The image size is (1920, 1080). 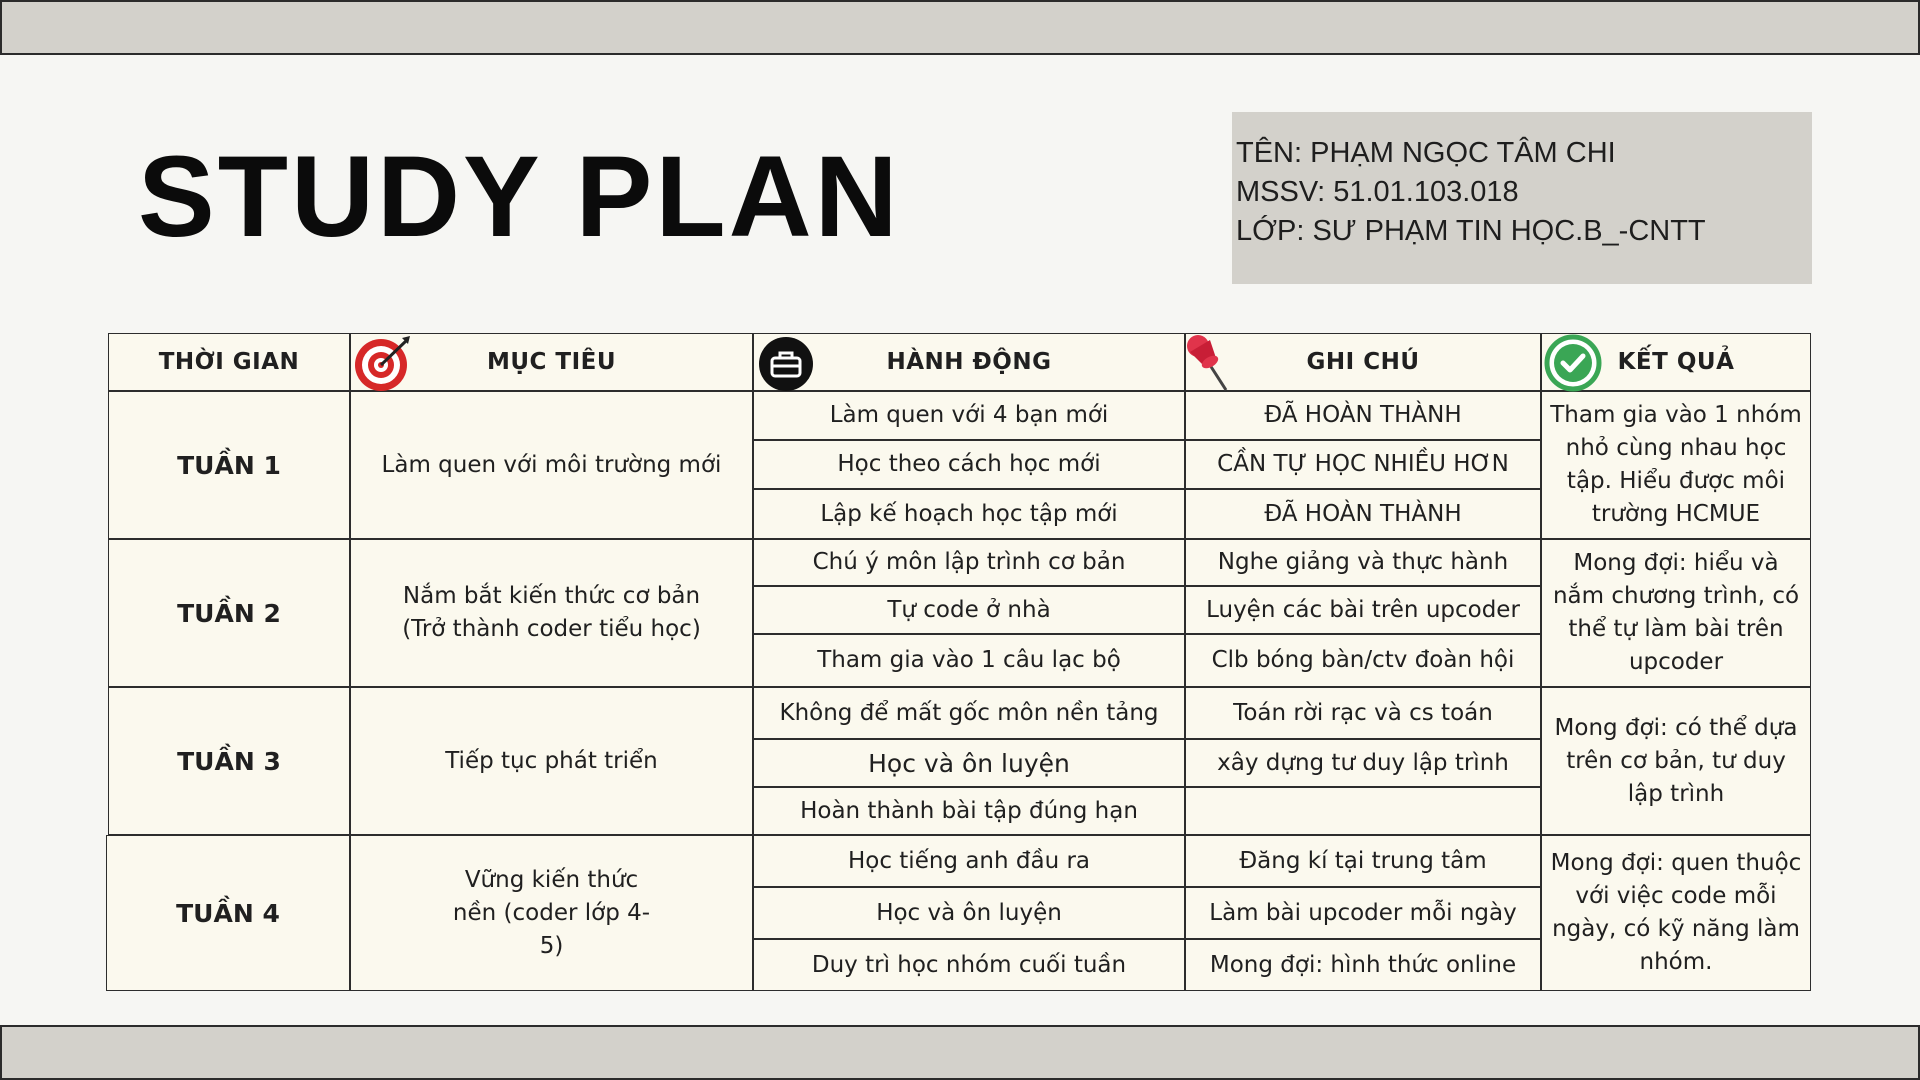 What do you see at coordinates (1363, 811) in the screenshot?
I see `note-cell` at bounding box center [1363, 811].